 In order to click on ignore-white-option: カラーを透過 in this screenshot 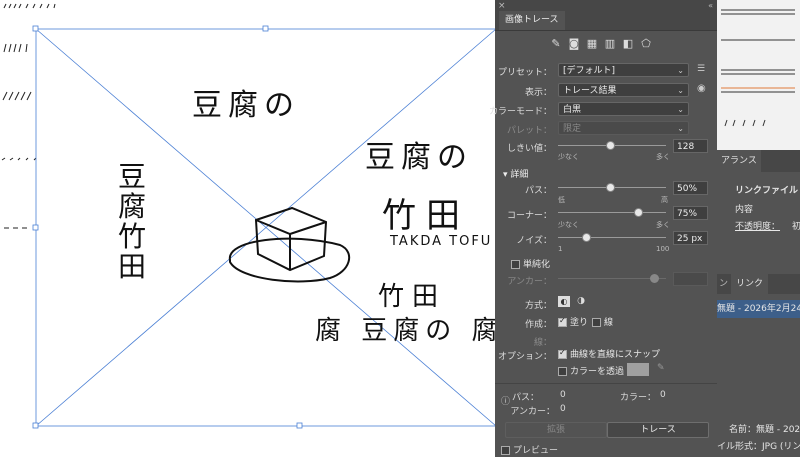, I will do `click(591, 370)`.